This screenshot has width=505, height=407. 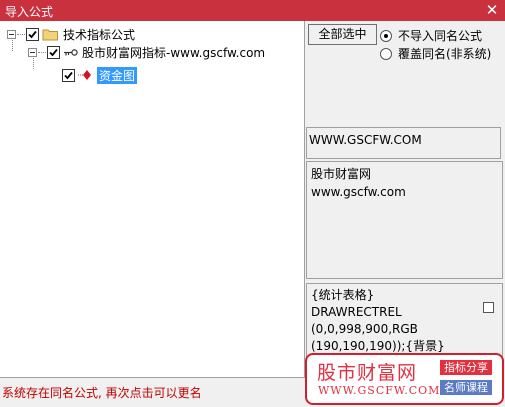 I want to click on tree-node-group: 股市财富网指标-www.gscfw.com, so click(x=146, y=52).